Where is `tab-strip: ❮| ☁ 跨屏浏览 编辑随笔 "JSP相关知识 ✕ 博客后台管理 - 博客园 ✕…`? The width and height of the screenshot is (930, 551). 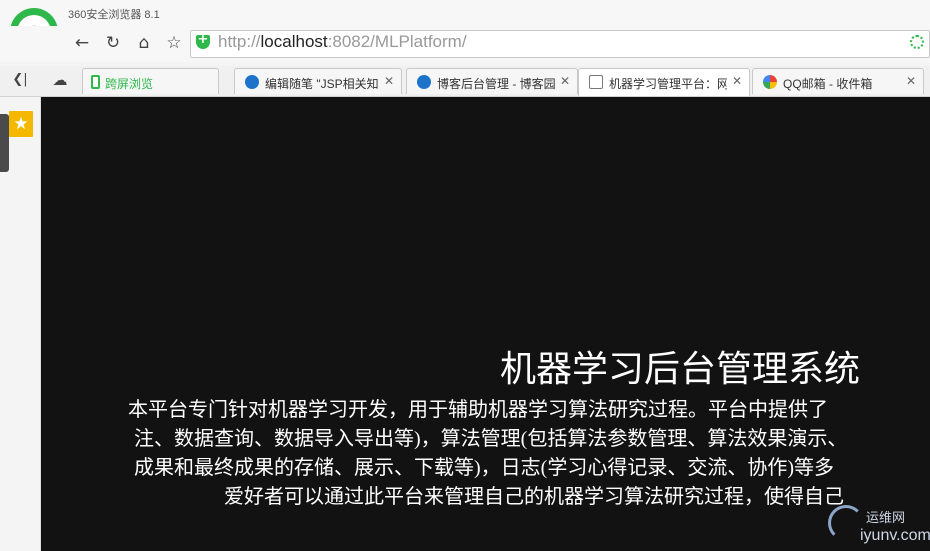
tab-strip: ❮| ☁ 跨屏浏览 编辑随笔 "JSP相关知识 ✕ 博客后台管理 - 博客园 ✕… is located at coordinates (465, 81).